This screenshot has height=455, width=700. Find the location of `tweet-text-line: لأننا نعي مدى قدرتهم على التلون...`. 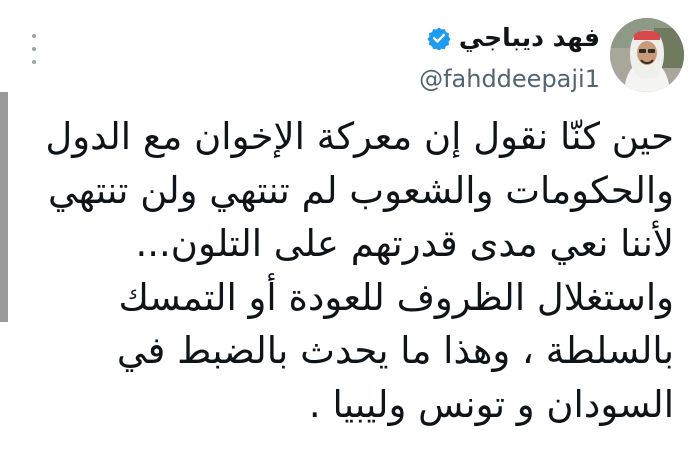

tweet-text-line: لأننا نعي مدى قدرتهم على التلون... is located at coordinates (405, 243).